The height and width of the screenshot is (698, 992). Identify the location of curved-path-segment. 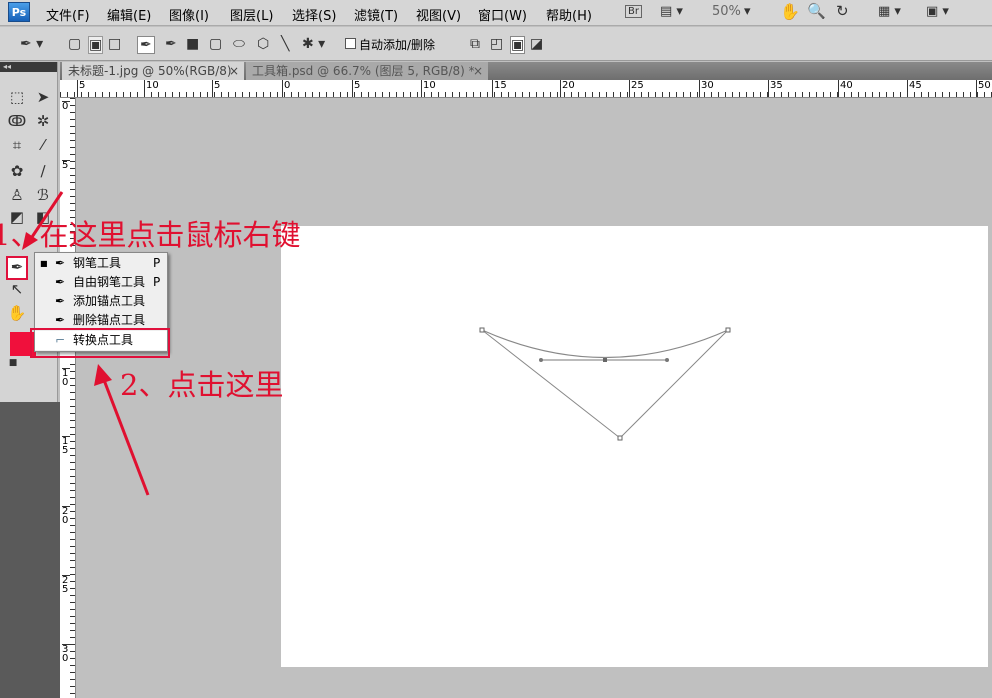
(605, 344).